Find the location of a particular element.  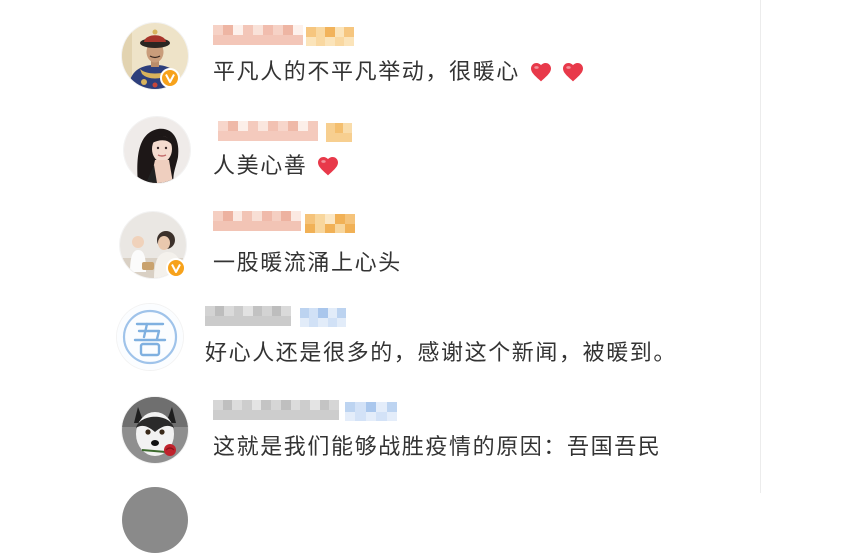

comment-text-row: 人美心善 is located at coordinates (277, 166).